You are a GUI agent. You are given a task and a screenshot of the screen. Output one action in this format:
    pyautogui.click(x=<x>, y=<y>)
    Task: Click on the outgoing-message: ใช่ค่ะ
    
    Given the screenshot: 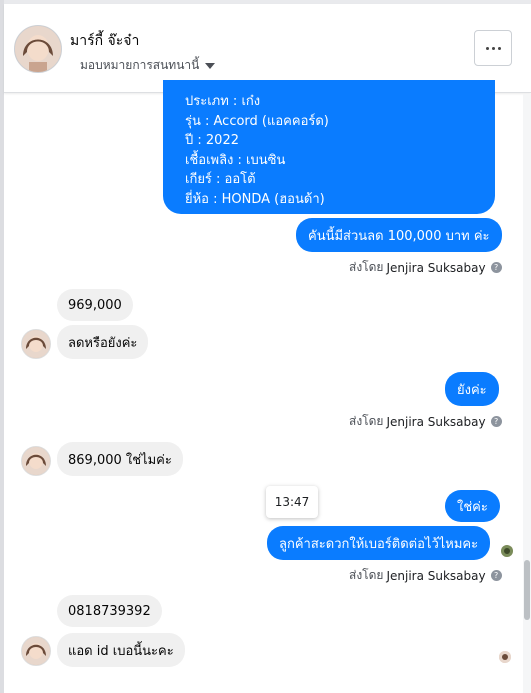 What is the action you would take?
    pyautogui.click(x=472, y=506)
    